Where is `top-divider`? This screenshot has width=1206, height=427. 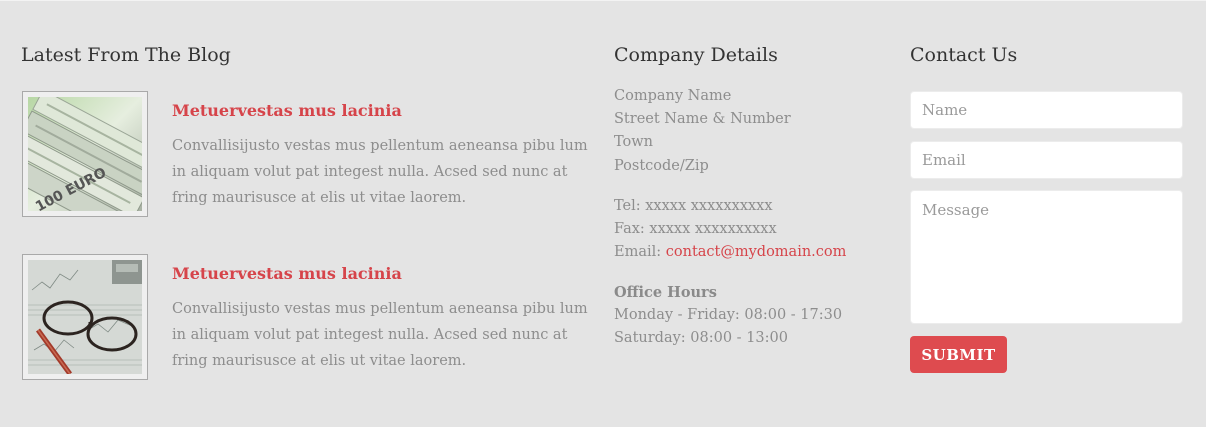
top-divider is located at coordinates (603, 0).